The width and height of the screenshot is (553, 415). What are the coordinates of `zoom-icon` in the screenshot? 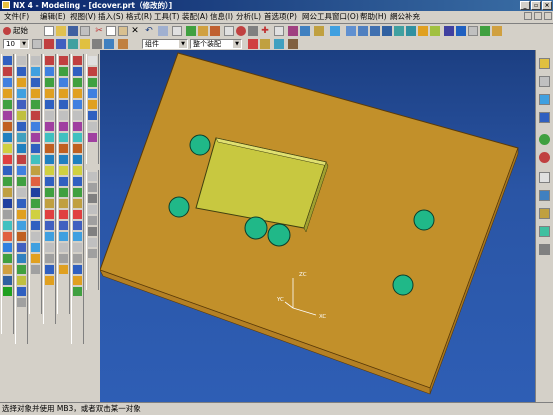 It's located at (241, 31).